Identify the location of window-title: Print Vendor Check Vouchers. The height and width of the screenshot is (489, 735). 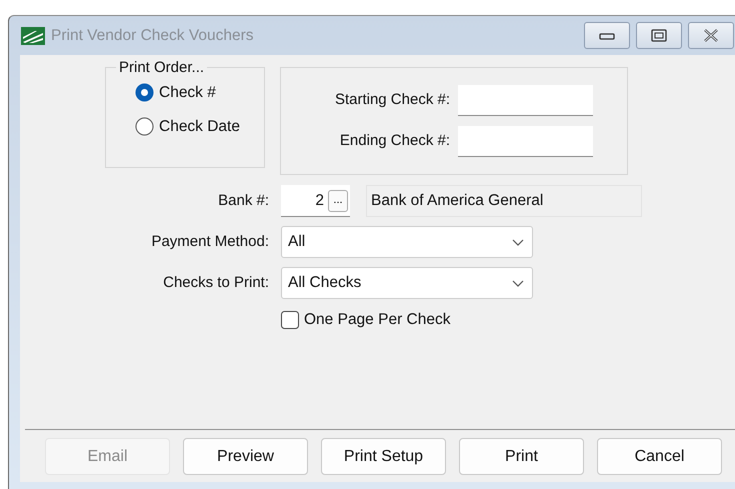
(152, 36).